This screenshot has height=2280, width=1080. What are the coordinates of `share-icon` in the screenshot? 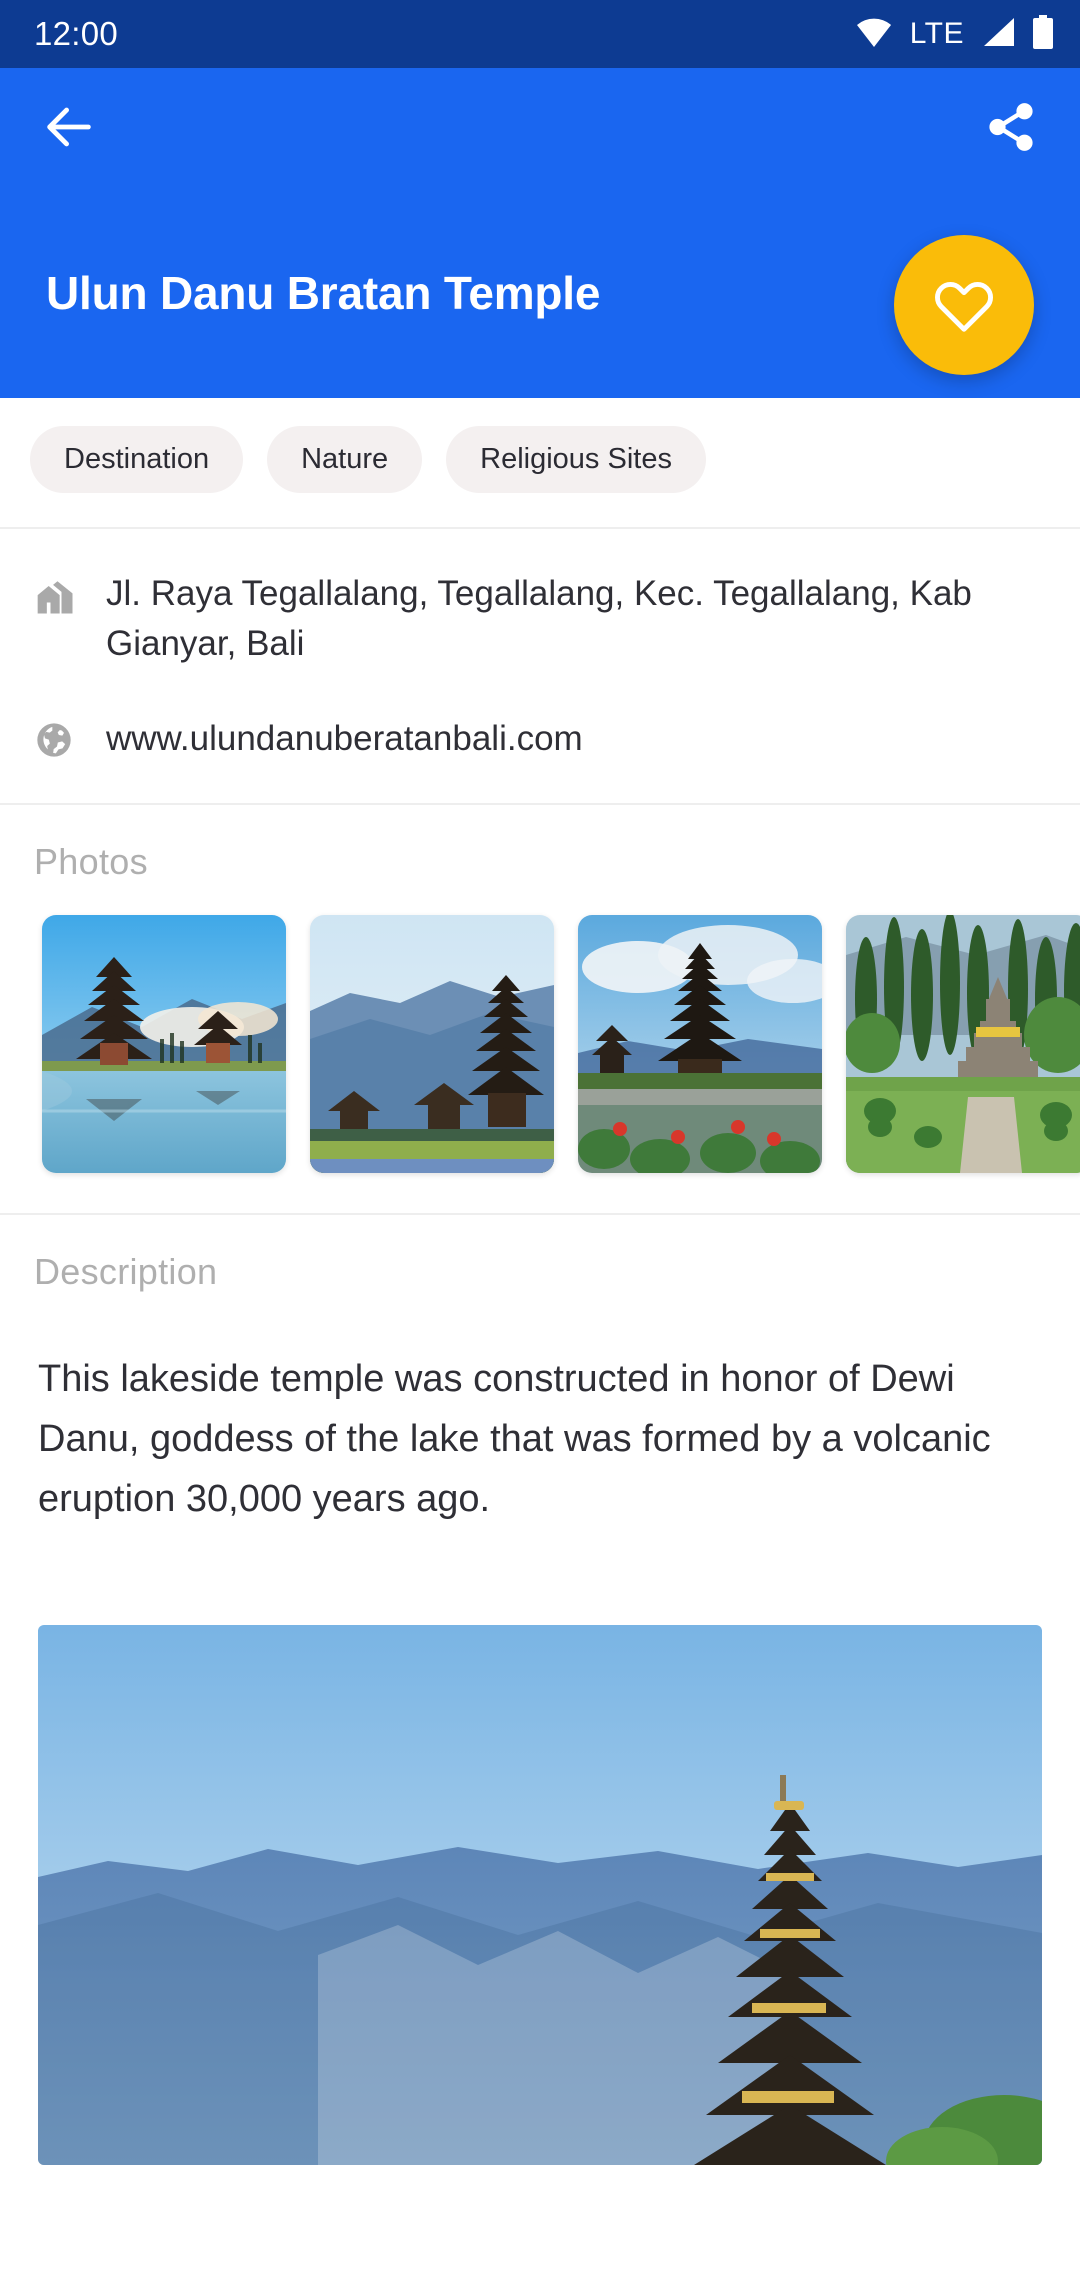 It's located at (1011, 128).